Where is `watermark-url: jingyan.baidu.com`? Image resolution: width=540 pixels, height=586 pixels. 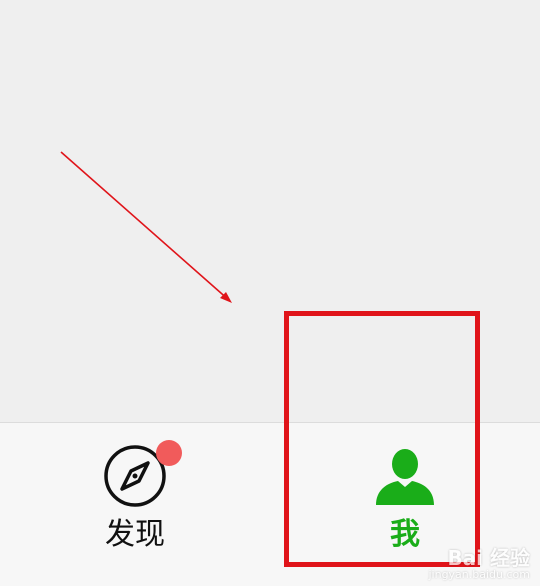
watermark-url: jingyan.baidu.com is located at coordinates (479, 574).